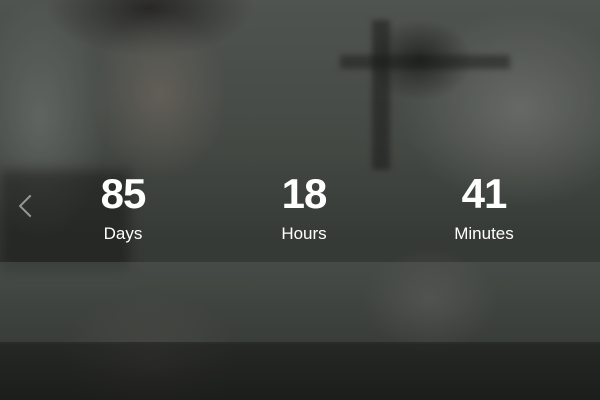  What do you see at coordinates (30, 206) in the screenshot?
I see `chevron-left-icon` at bounding box center [30, 206].